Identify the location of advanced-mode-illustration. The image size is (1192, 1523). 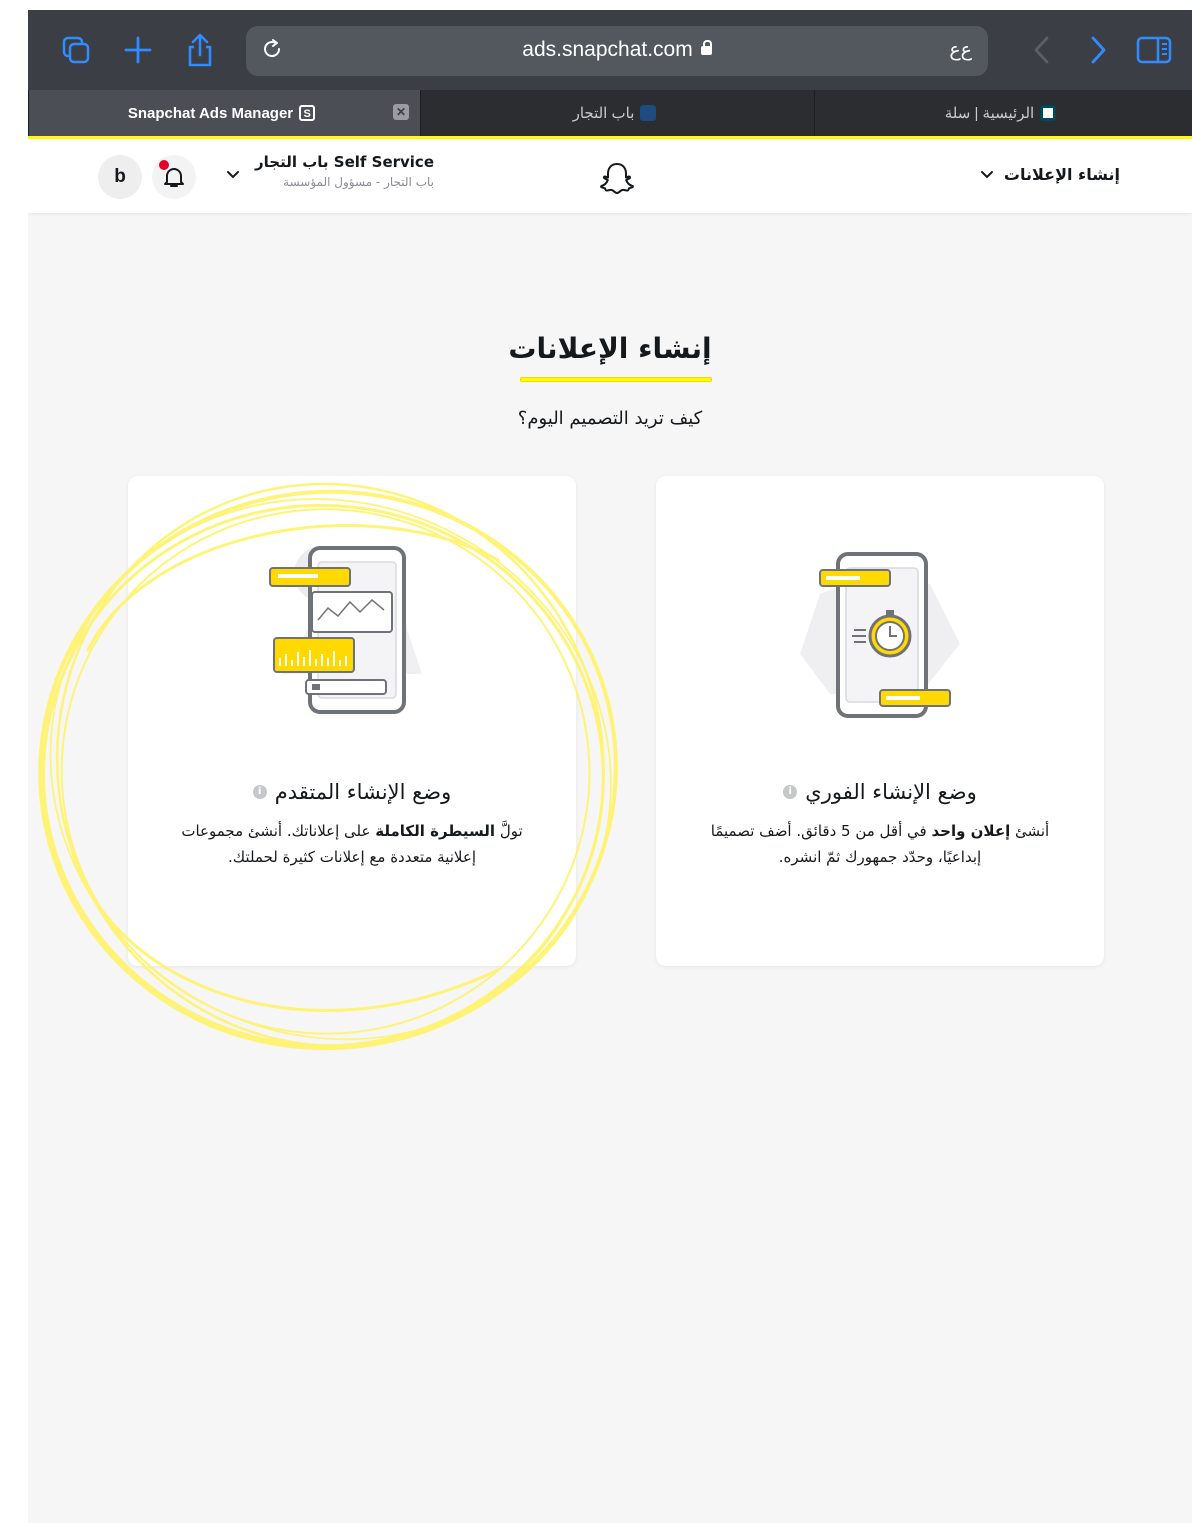
(345, 630).